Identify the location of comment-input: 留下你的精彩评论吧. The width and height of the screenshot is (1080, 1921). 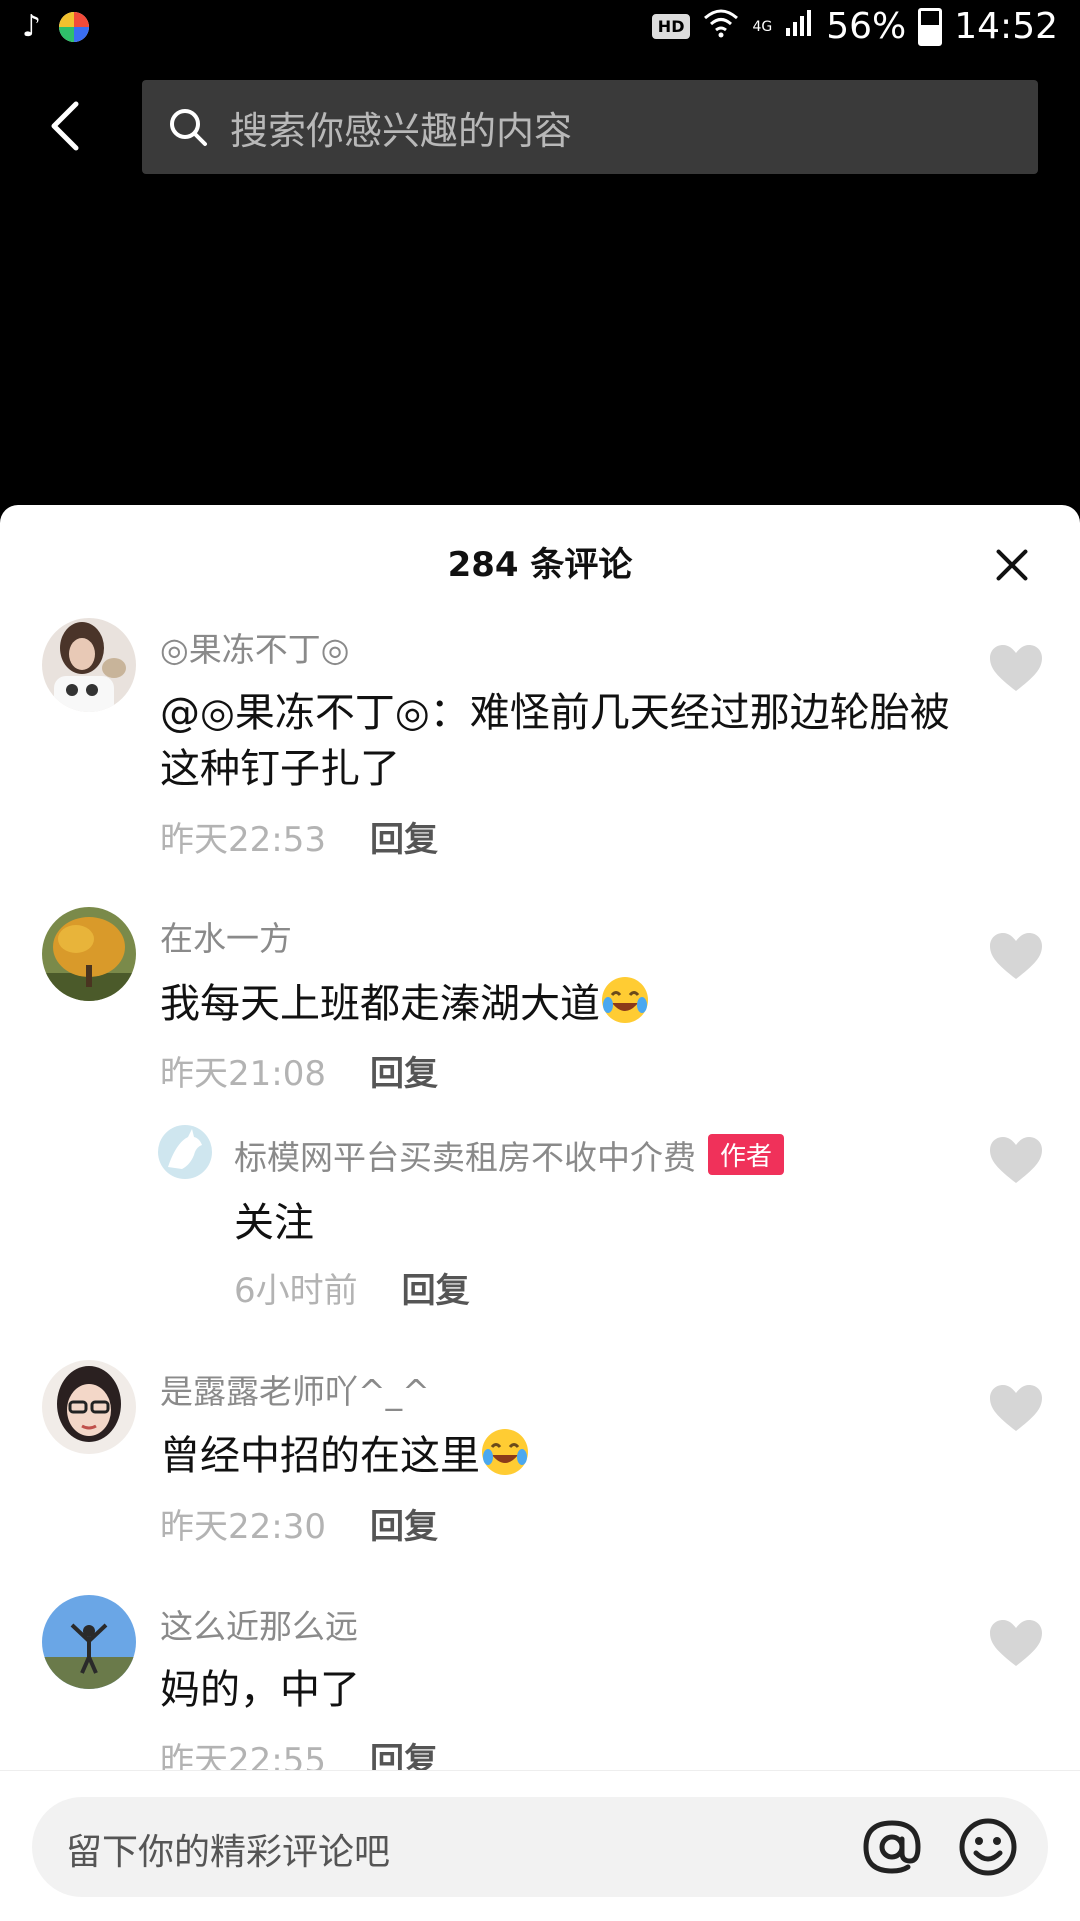
(540, 1847).